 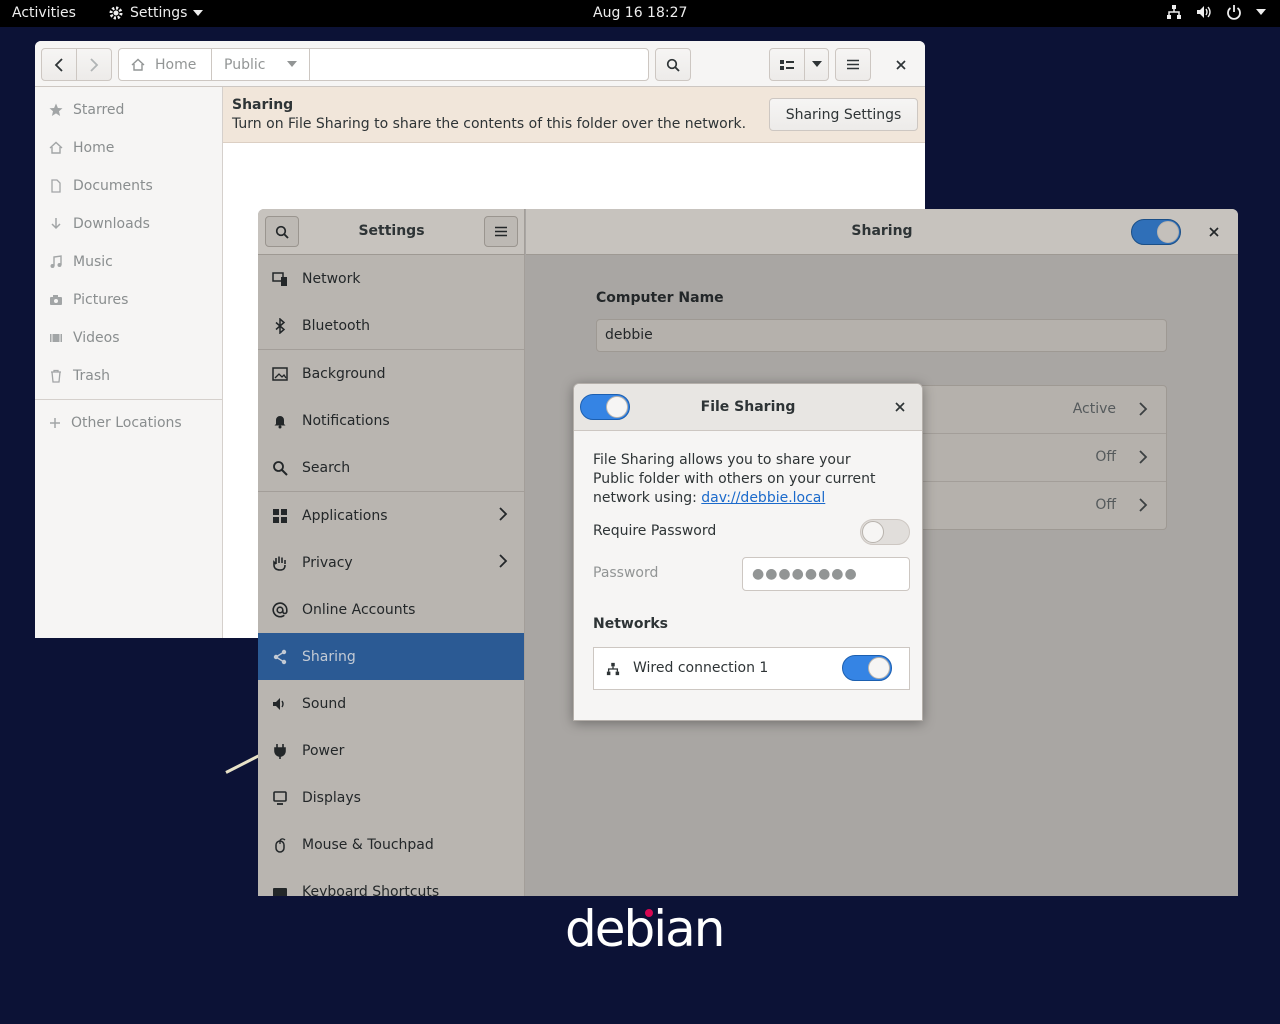 I want to click on view-options-button, so click(x=816, y=64).